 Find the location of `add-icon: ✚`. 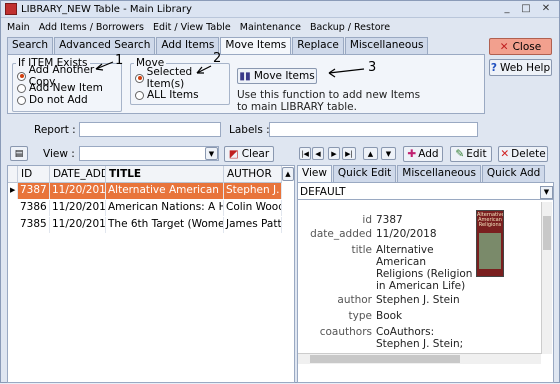

add-icon: ✚ is located at coordinates (412, 154).